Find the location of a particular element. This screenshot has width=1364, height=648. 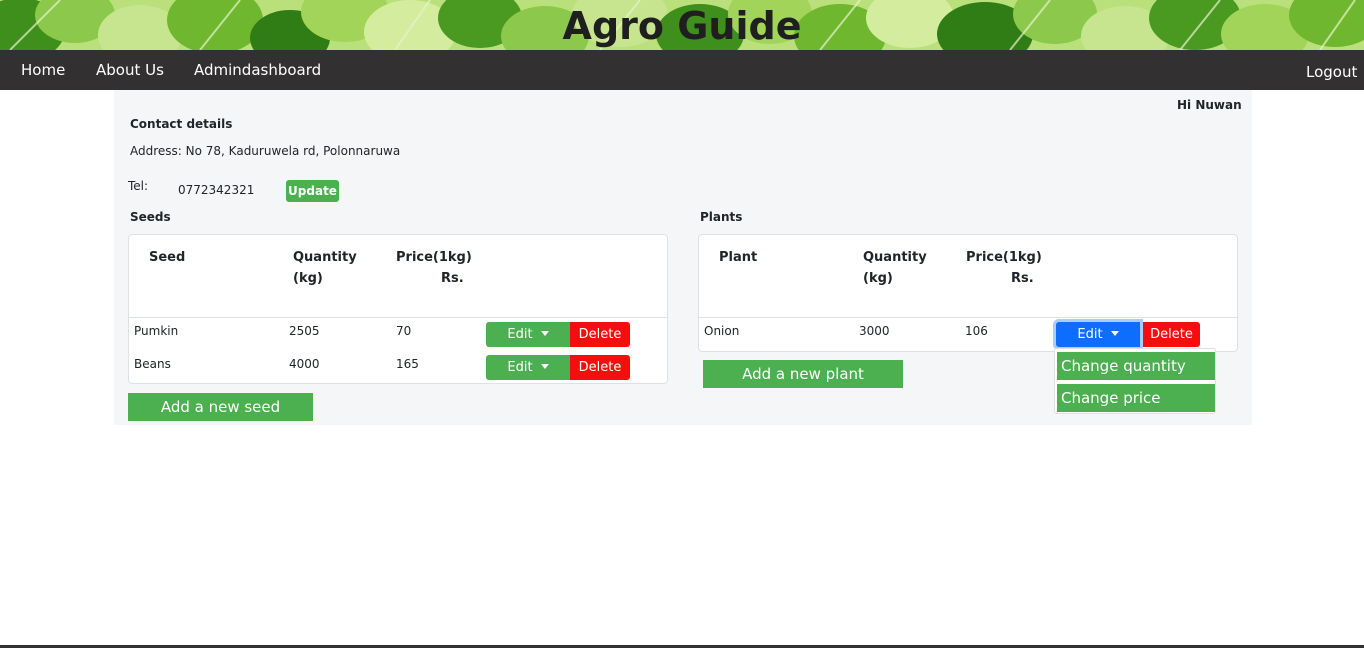

menu-item-change-quantity: Change quantity is located at coordinates (1136, 366).